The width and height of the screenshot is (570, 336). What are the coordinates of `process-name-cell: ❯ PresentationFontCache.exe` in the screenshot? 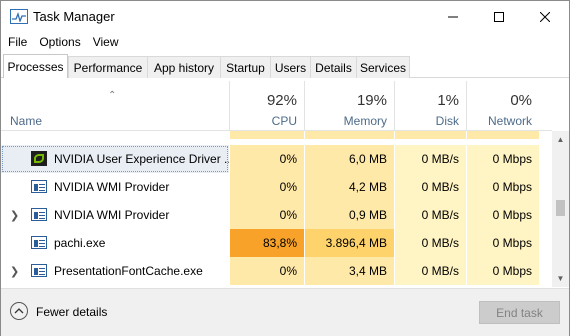 It's located at (115, 271).